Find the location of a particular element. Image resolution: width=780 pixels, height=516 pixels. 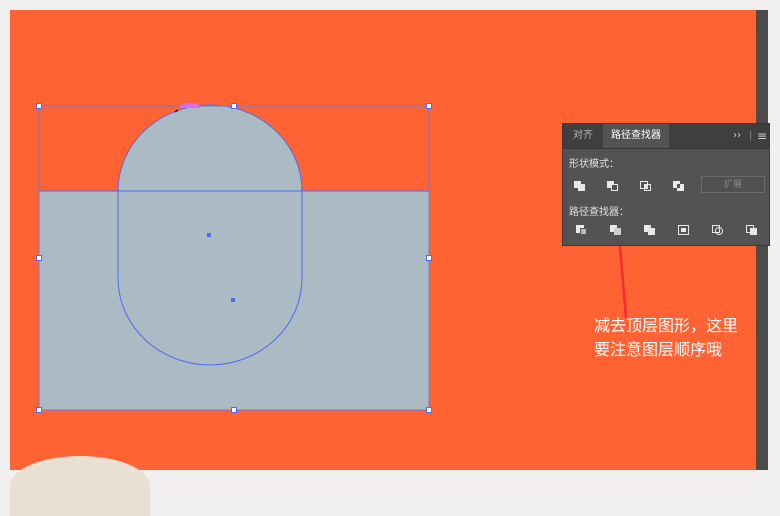

annotation-line-1: 减去顶层图形，这里 is located at coordinates (666, 325).